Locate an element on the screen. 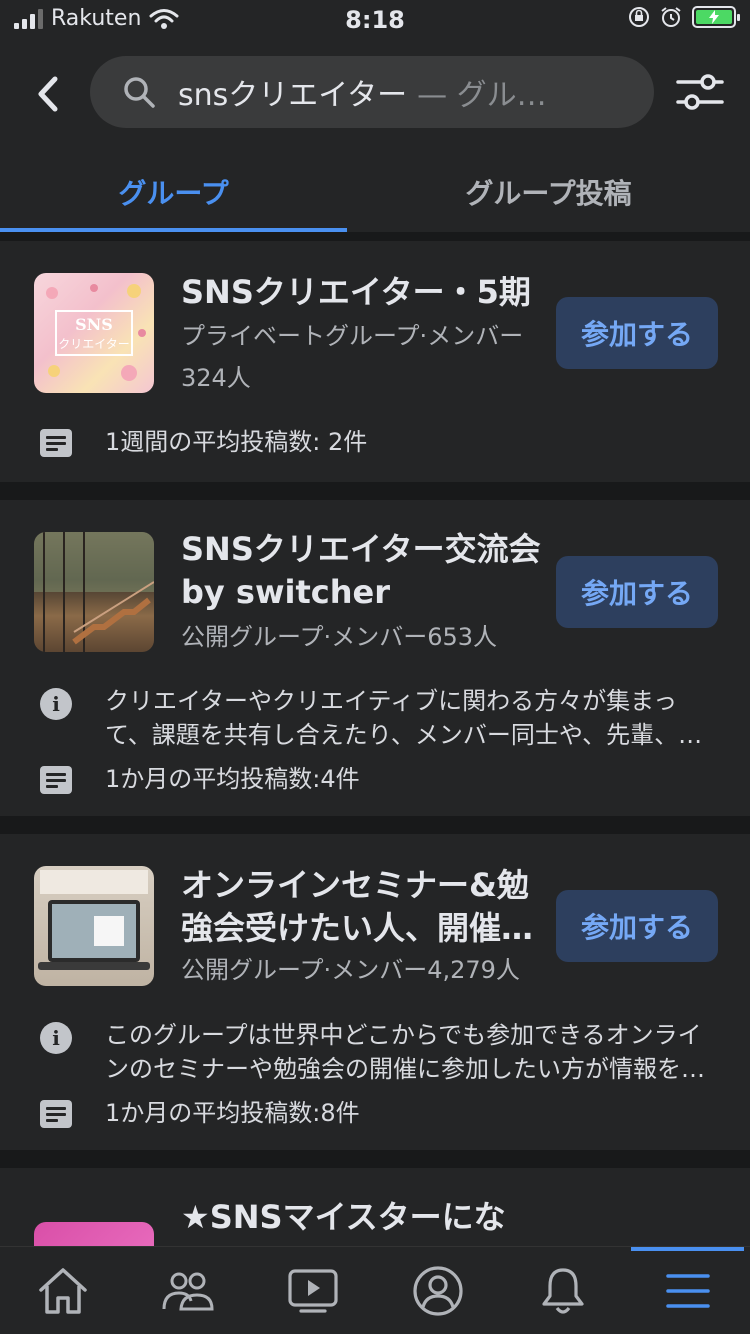  home-icon is located at coordinates (62, 1291).